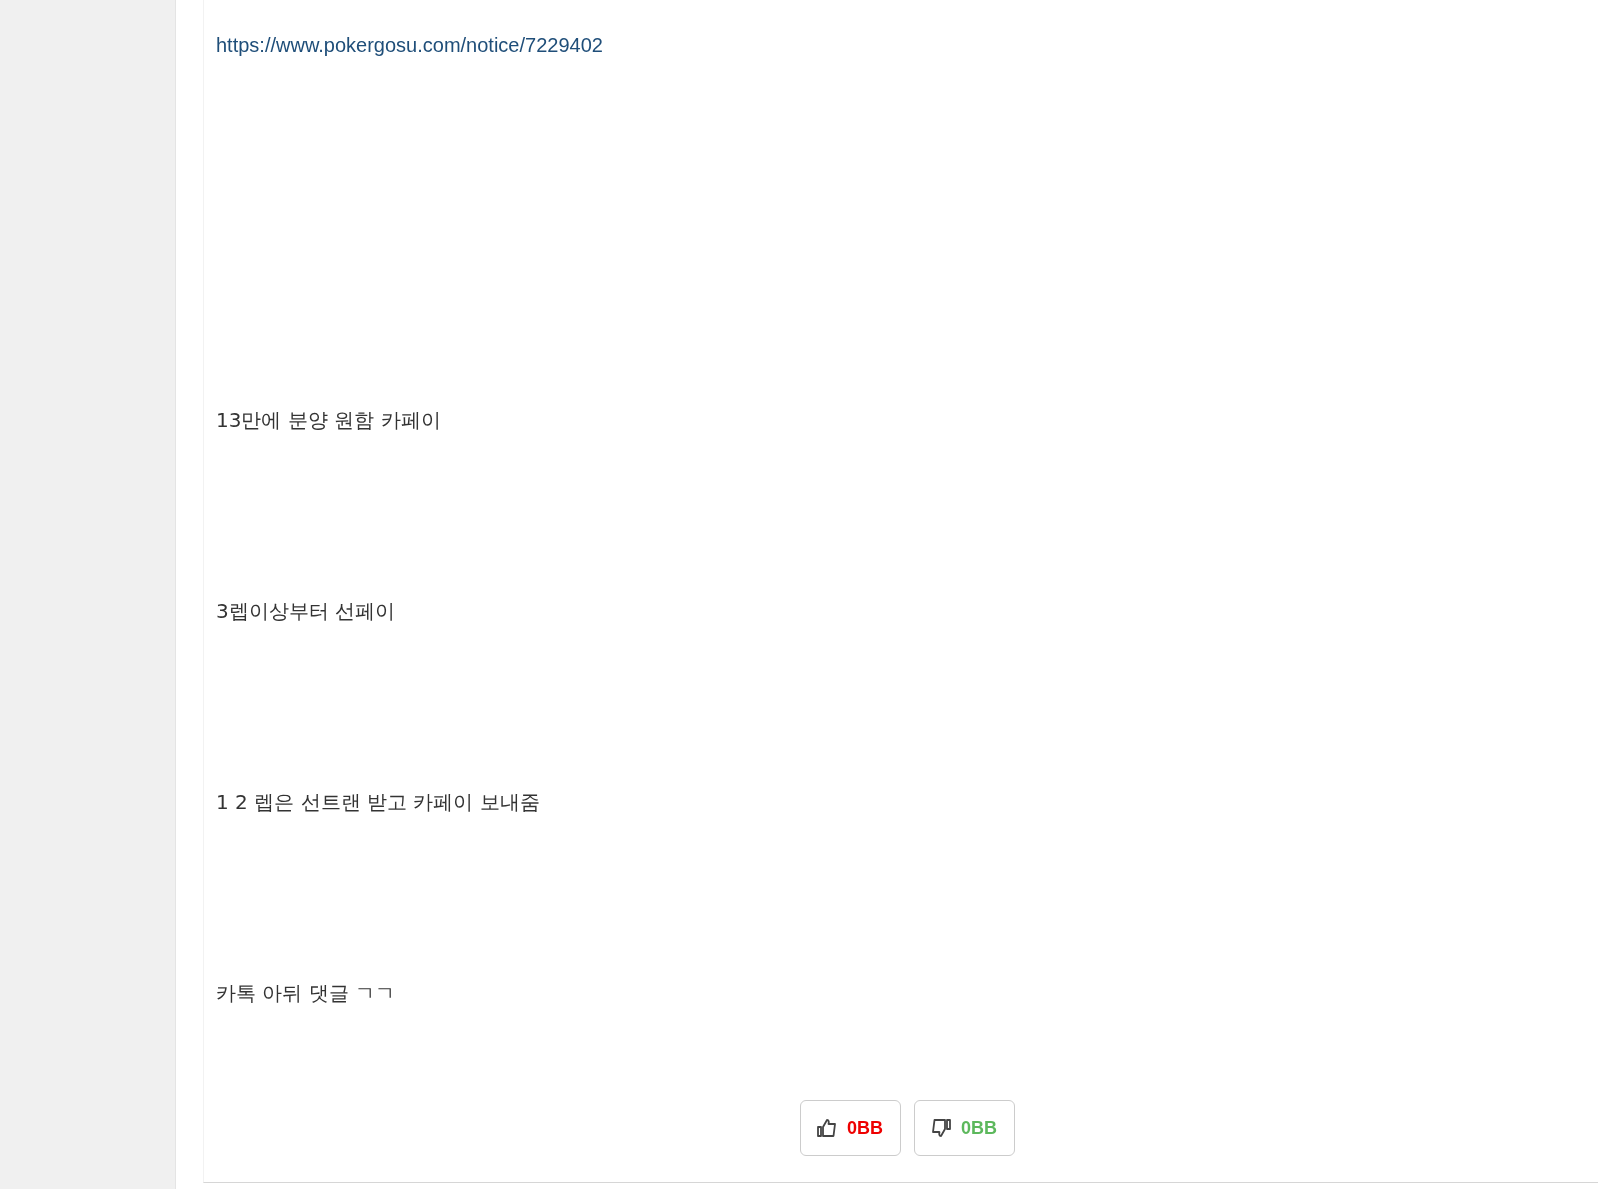 The width and height of the screenshot is (1598, 1189). Describe the element at coordinates (827, 1128) in the screenshot. I see `thumbs-up-icon` at that location.